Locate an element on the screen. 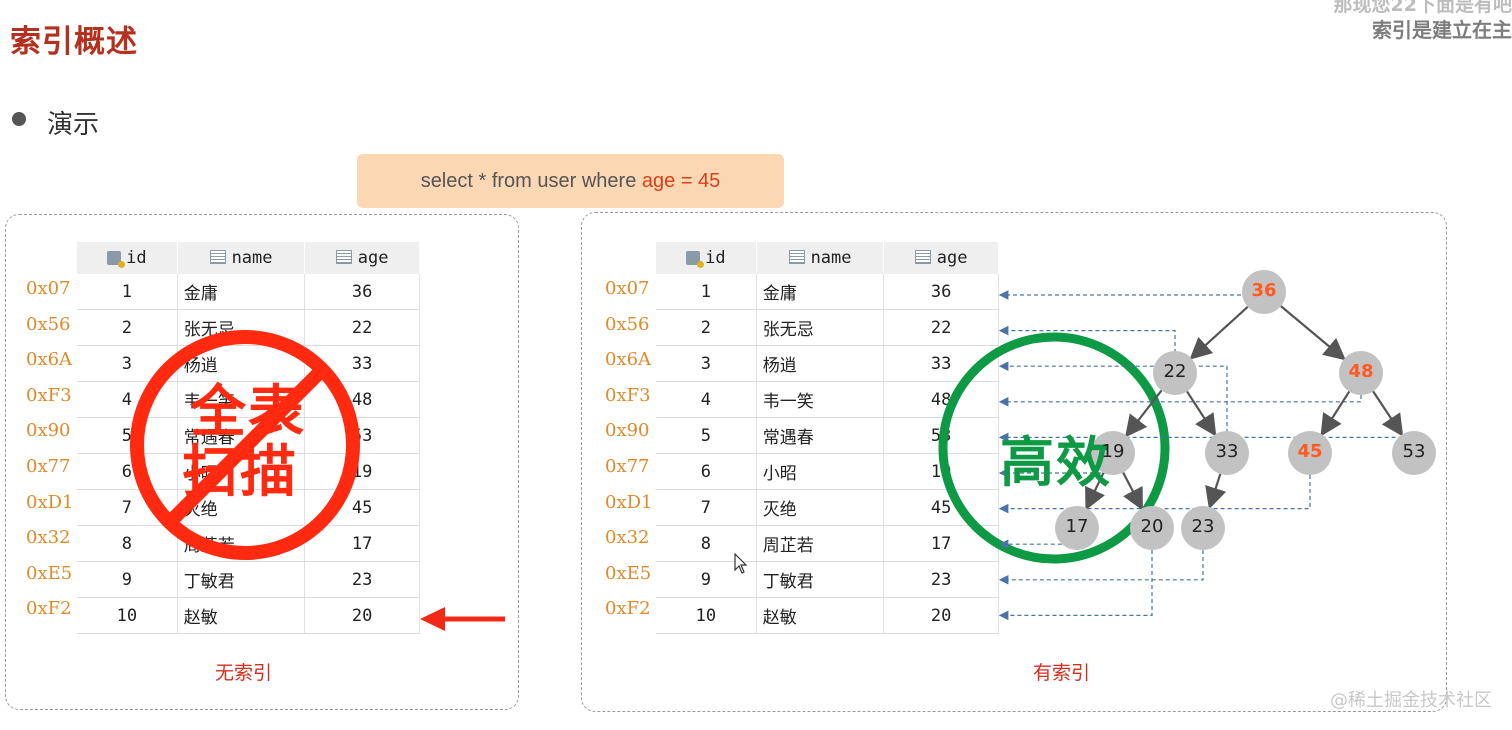 The width and height of the screenshot is (1512, 730). mouse-cursor-icon is located at coordinates (741, 563).